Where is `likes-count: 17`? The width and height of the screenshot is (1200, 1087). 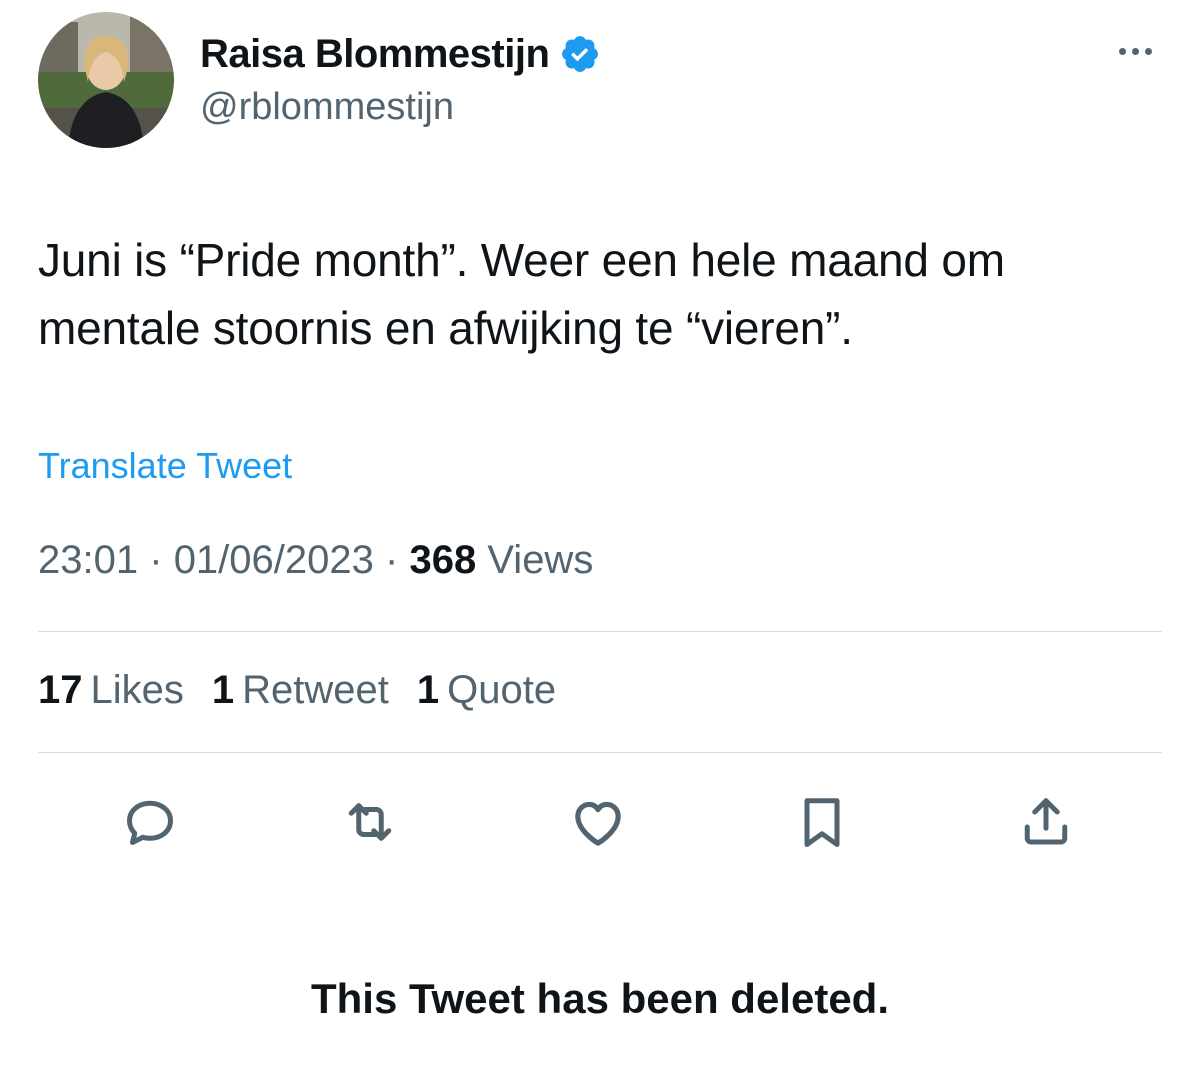 likes-count: 17 is located at coordinates (60, 690).